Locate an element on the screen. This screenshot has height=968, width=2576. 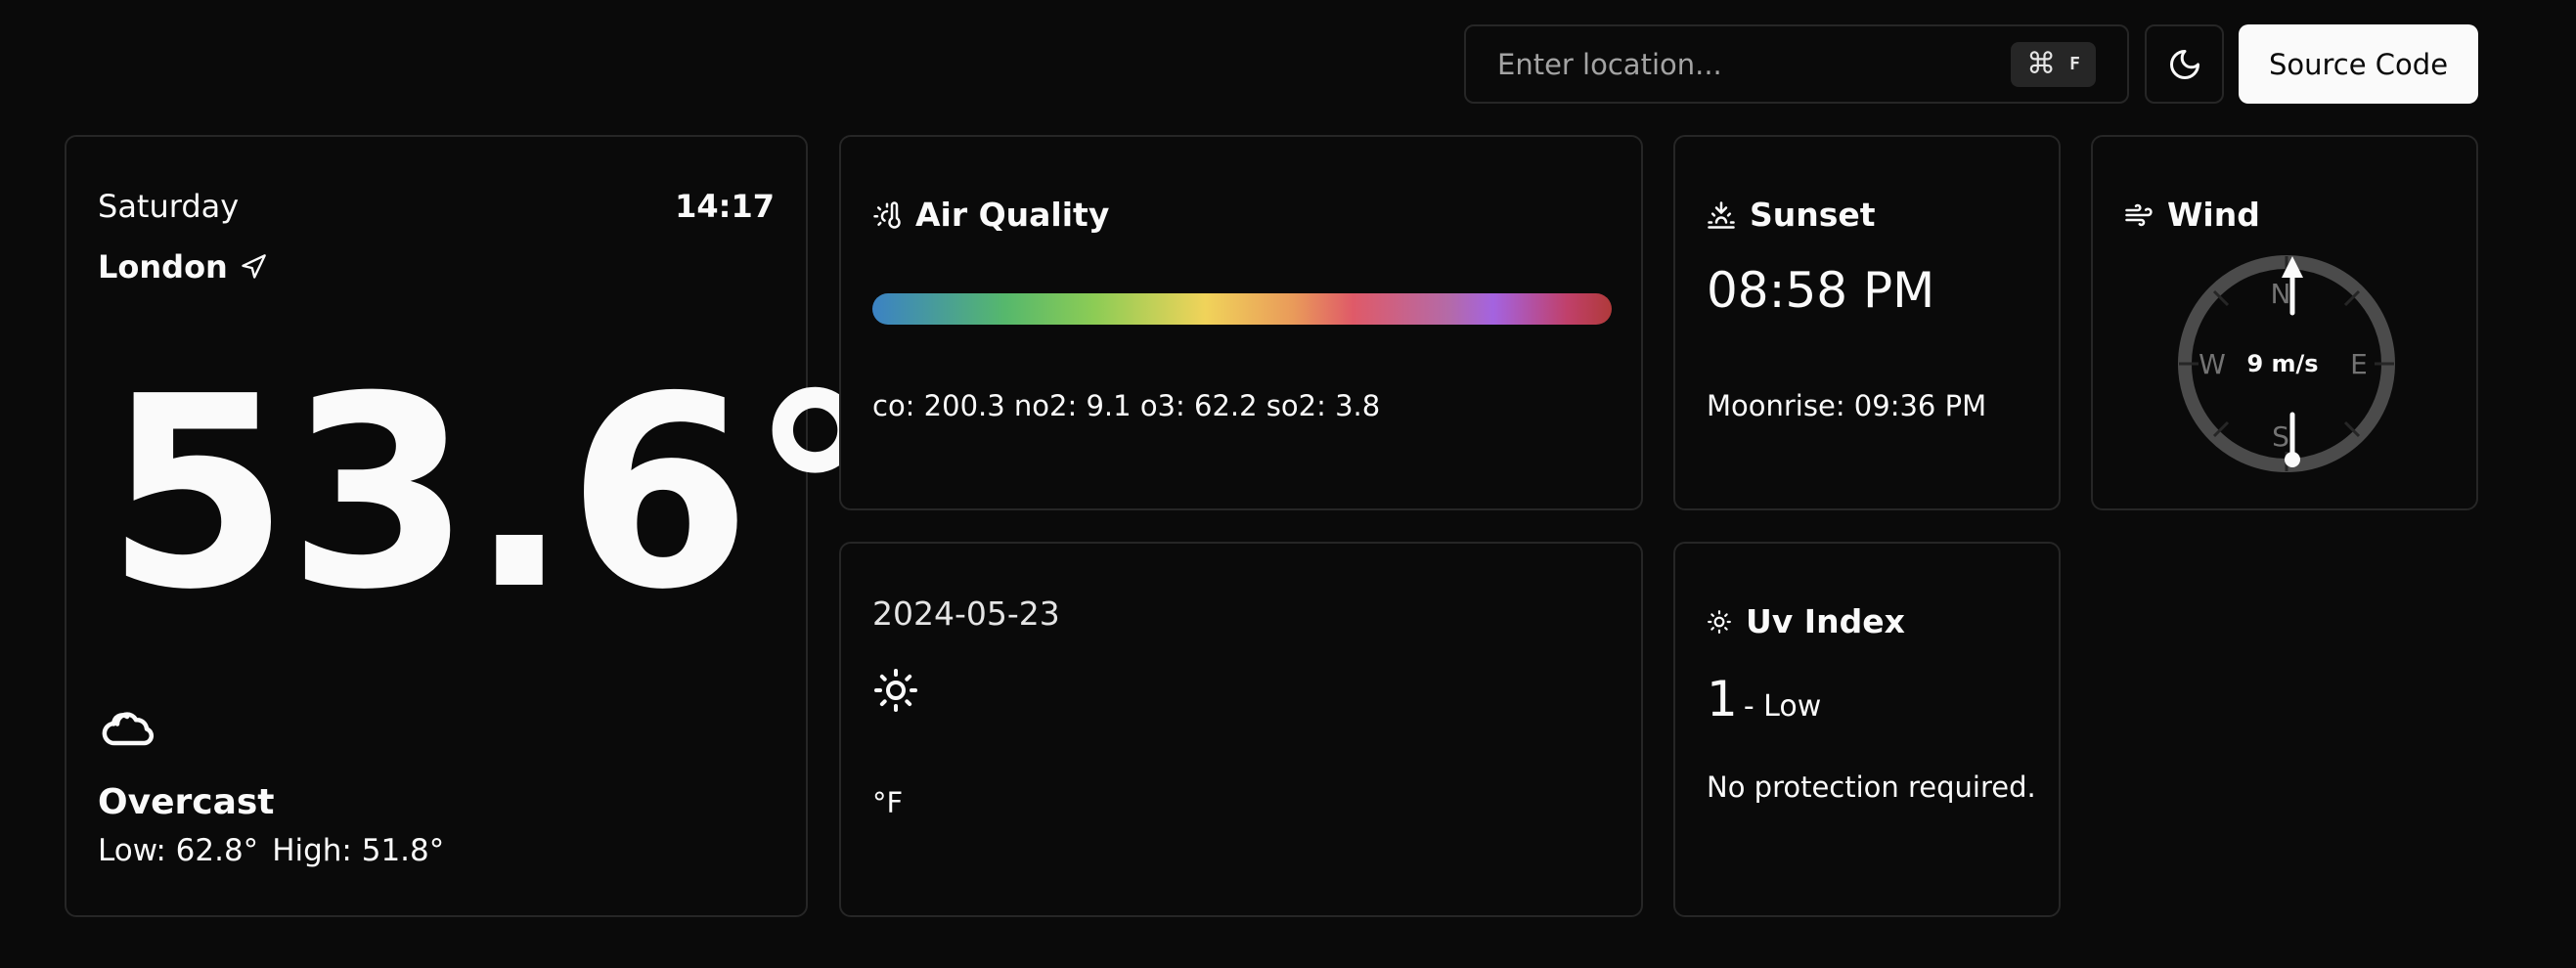
city-name: London is located at coordinates (163, 267).